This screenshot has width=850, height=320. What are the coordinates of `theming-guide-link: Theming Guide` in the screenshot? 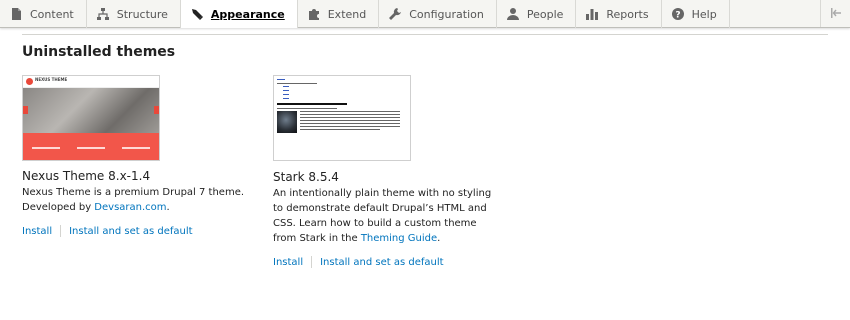 It's located at (399, 238).